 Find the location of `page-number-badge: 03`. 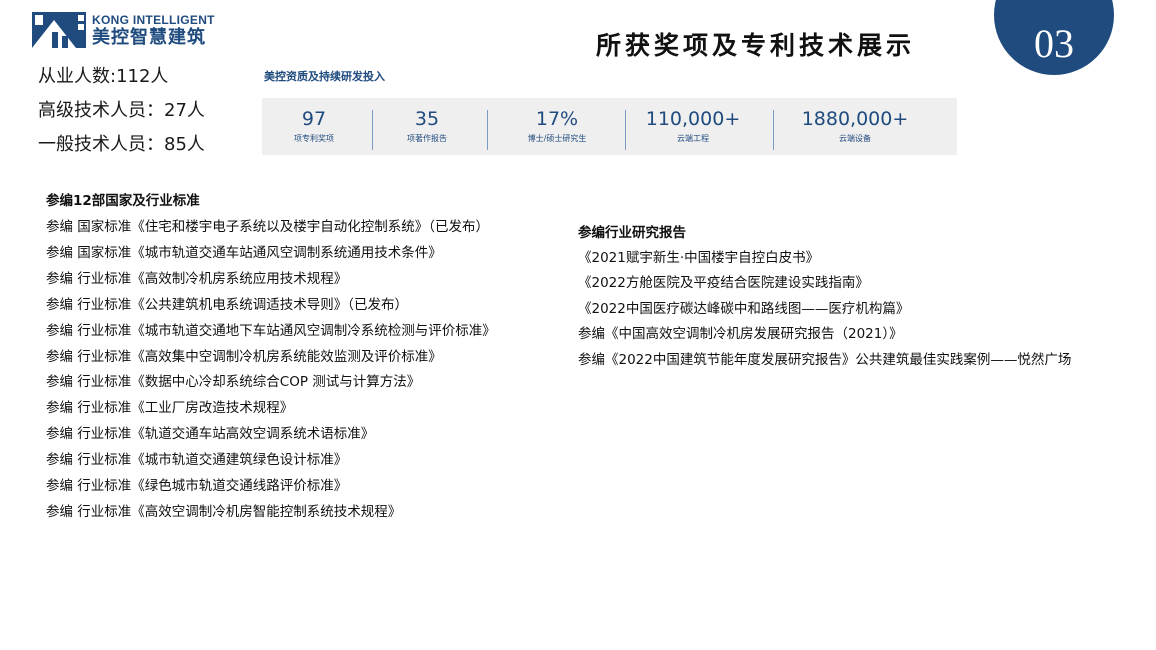

page-number-badge: 03 is located at coordinates (1054, 37).